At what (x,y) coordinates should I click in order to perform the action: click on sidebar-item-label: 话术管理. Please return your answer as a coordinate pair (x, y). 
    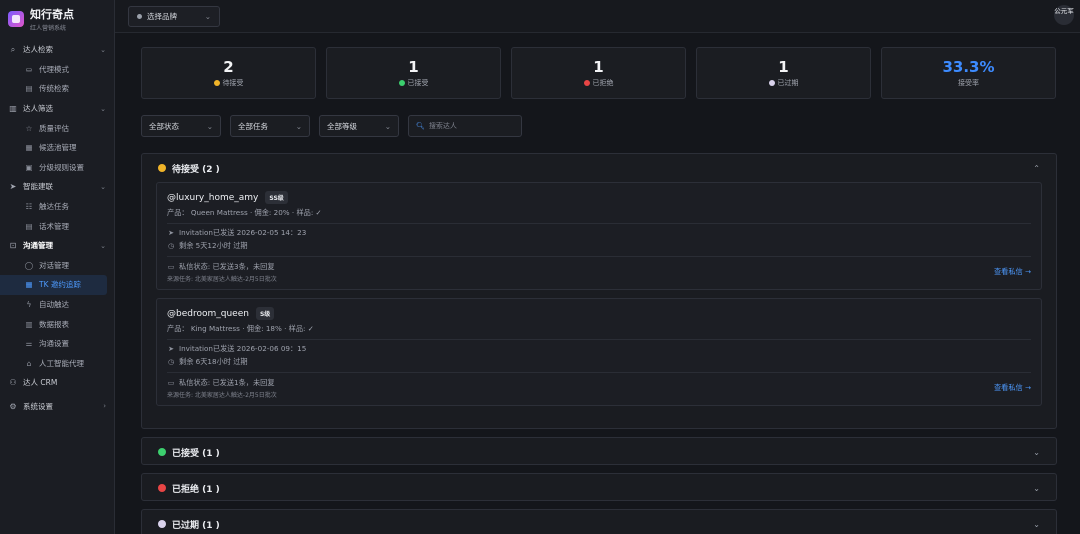
    Looking at the image, I should click on (54, 226).